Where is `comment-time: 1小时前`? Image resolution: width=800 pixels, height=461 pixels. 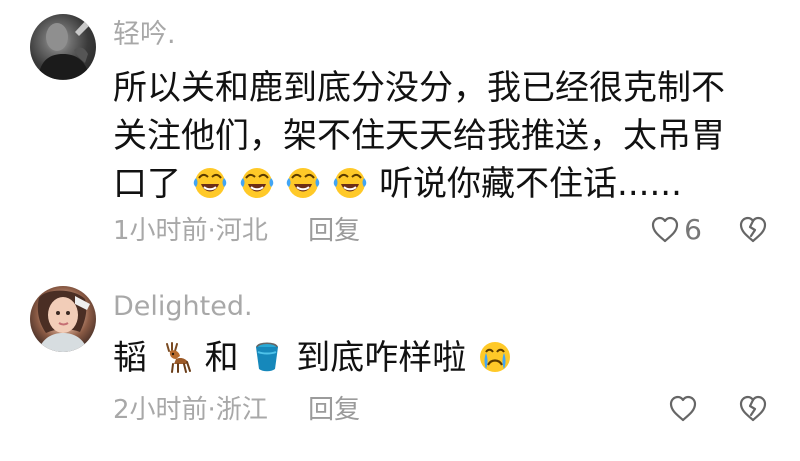 comment-time: 1小时前 is located at coordinates (160, 231).